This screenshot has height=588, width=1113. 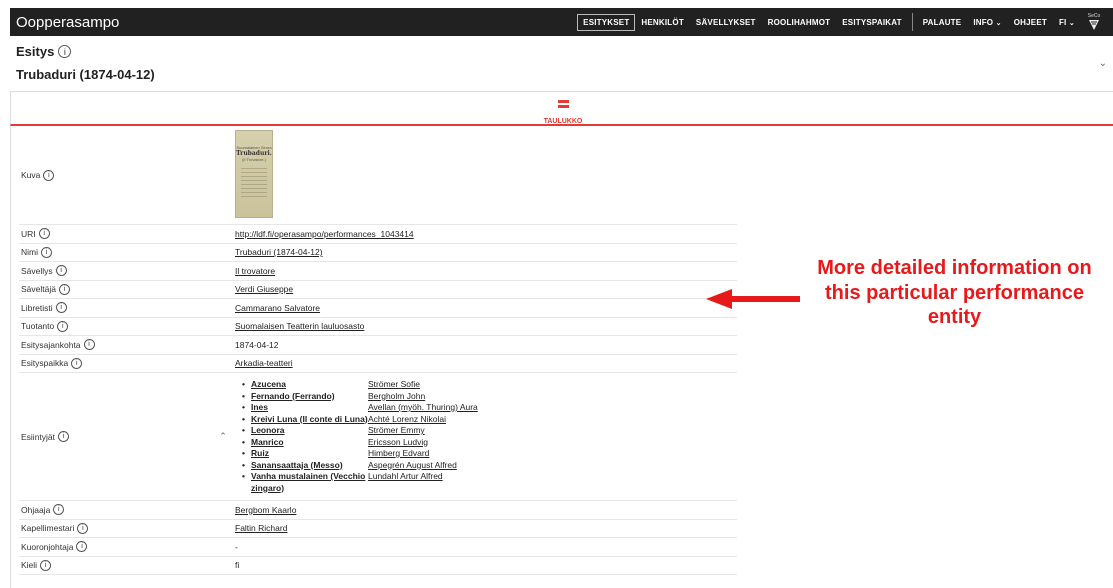 I want to click on nav-henkilot: HENKILÖT, so click(x=662, y=22).